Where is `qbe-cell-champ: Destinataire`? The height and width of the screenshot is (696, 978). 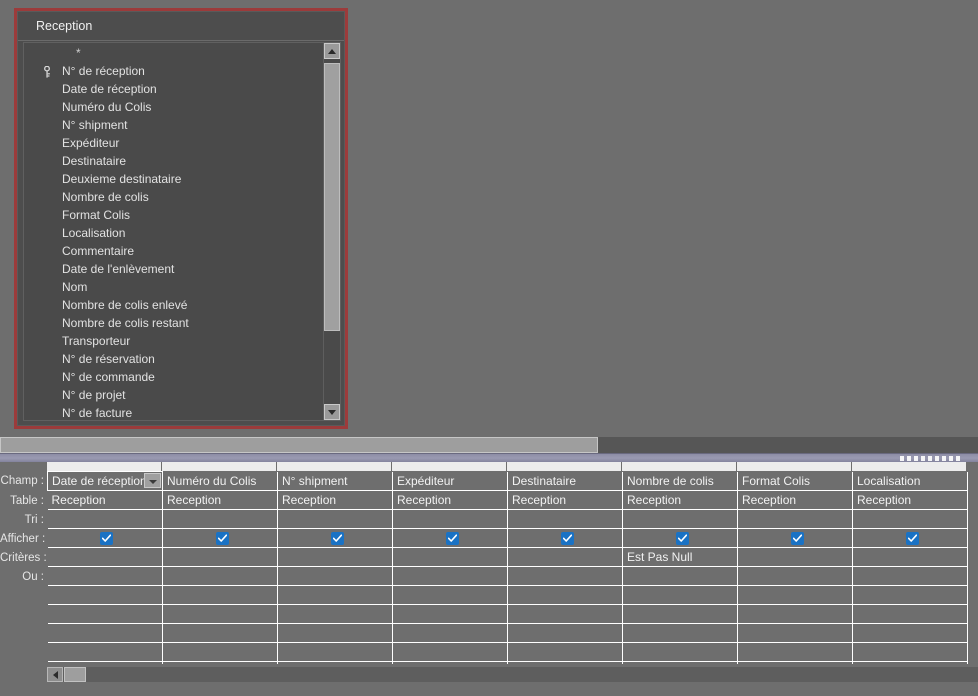
qbe-cell-champ: Destinataire is located at coordinates (565, 481).